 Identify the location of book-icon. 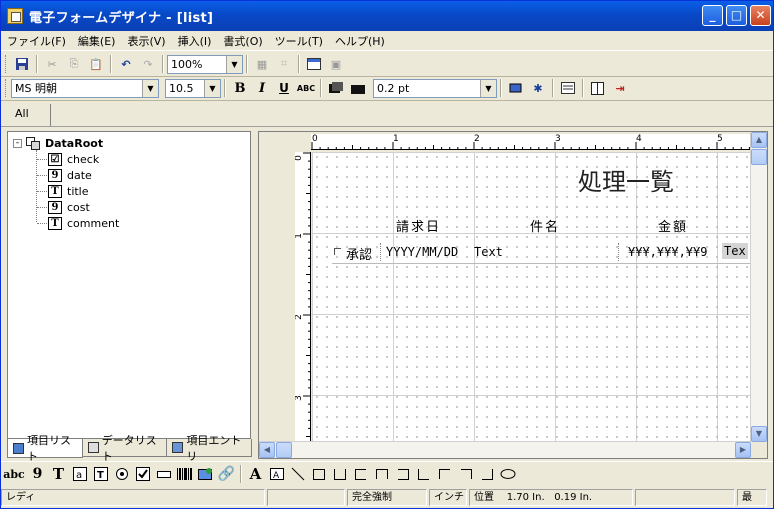
(598, 88).